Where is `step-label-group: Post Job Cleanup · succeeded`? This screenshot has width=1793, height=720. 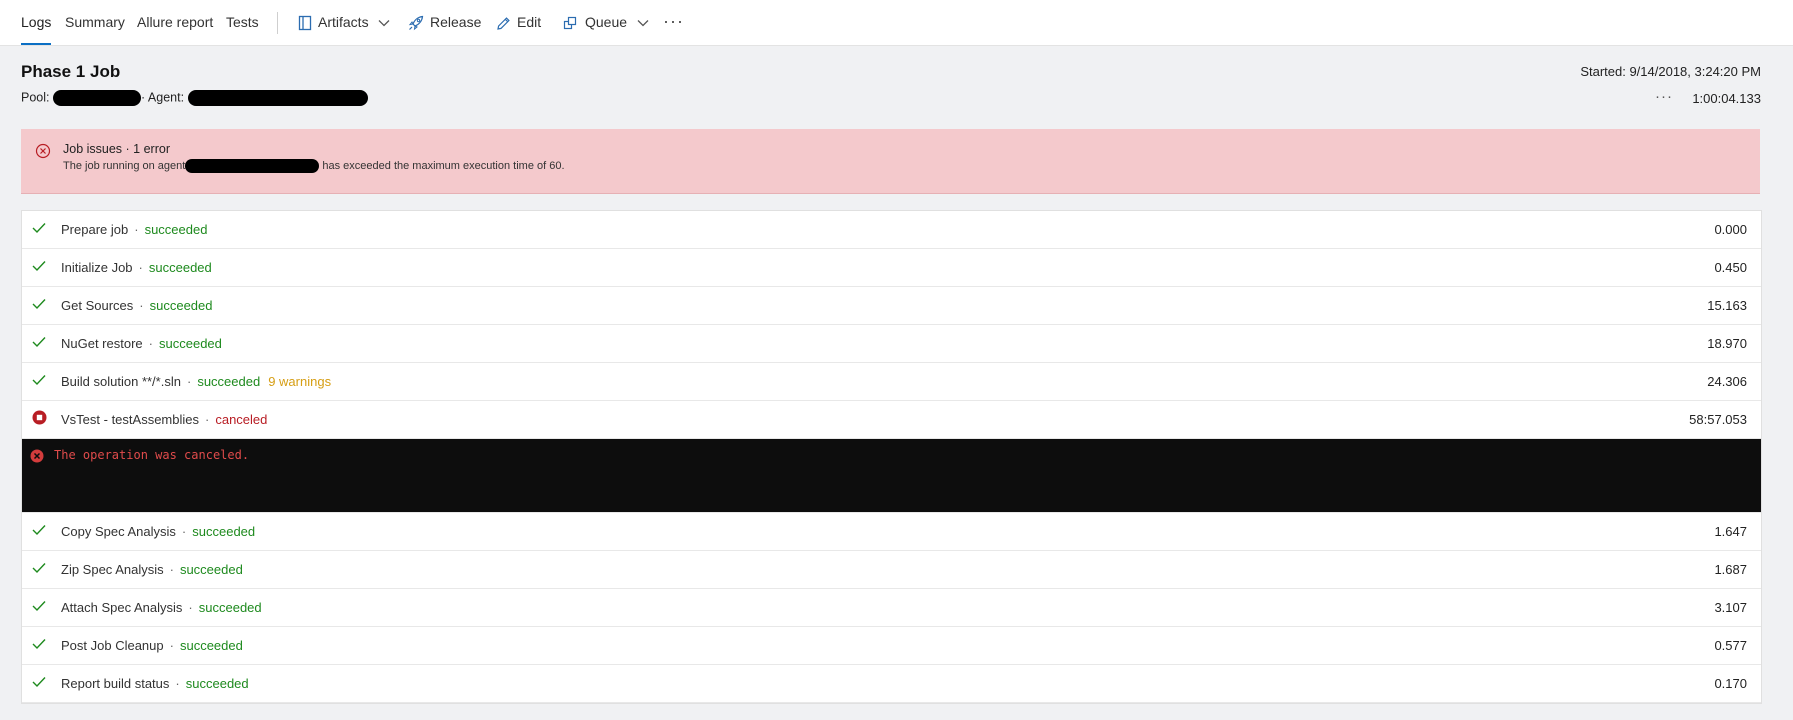
step-label-group: Post Job Cleanup · succeeded is located at coordinates (152, 645).